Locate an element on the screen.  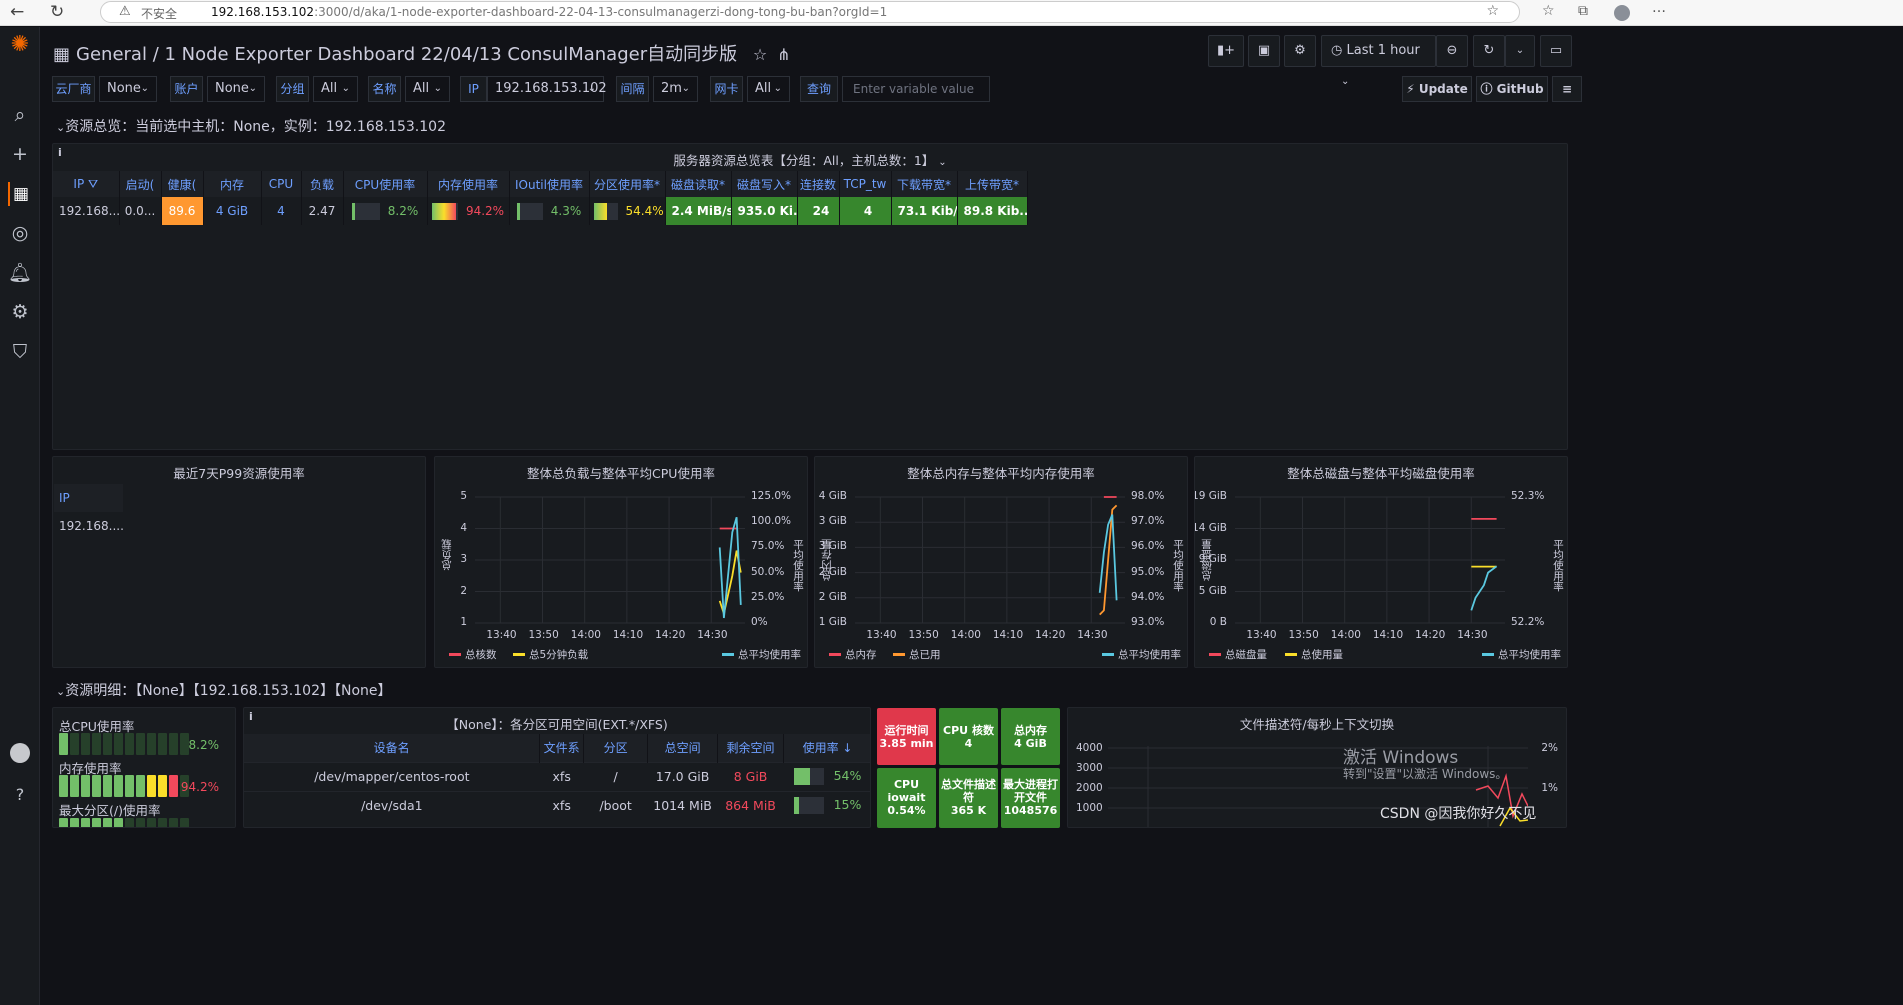
column-header: 内存使用率 is located at coordinates (468, 184).